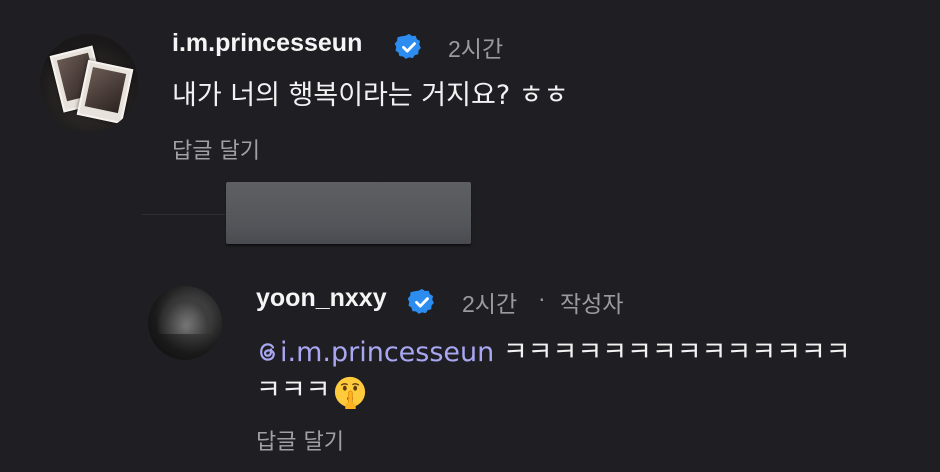  Describe the element at coordinates (348, 213) in the screenshot. I see `redacted-block` at that location.